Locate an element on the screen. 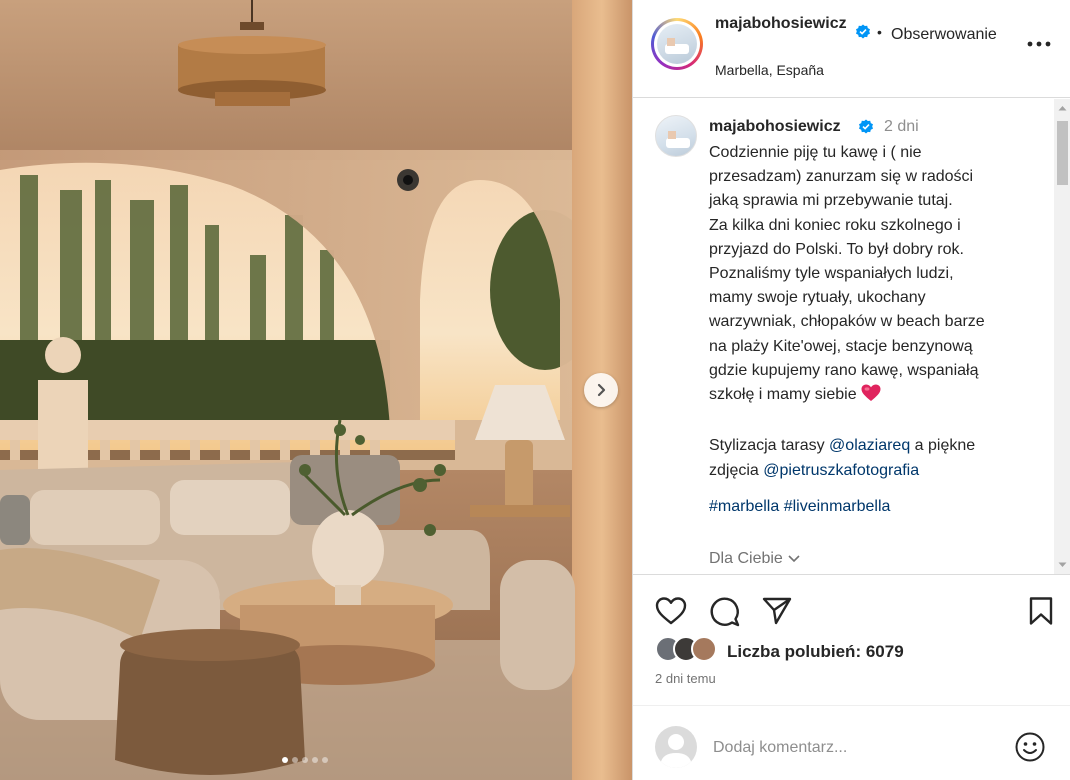 This screenshot has height=780, width=1070. caption-line: przyjazd do Polski. To był dobry rok. is located at coordinates (836, 249).